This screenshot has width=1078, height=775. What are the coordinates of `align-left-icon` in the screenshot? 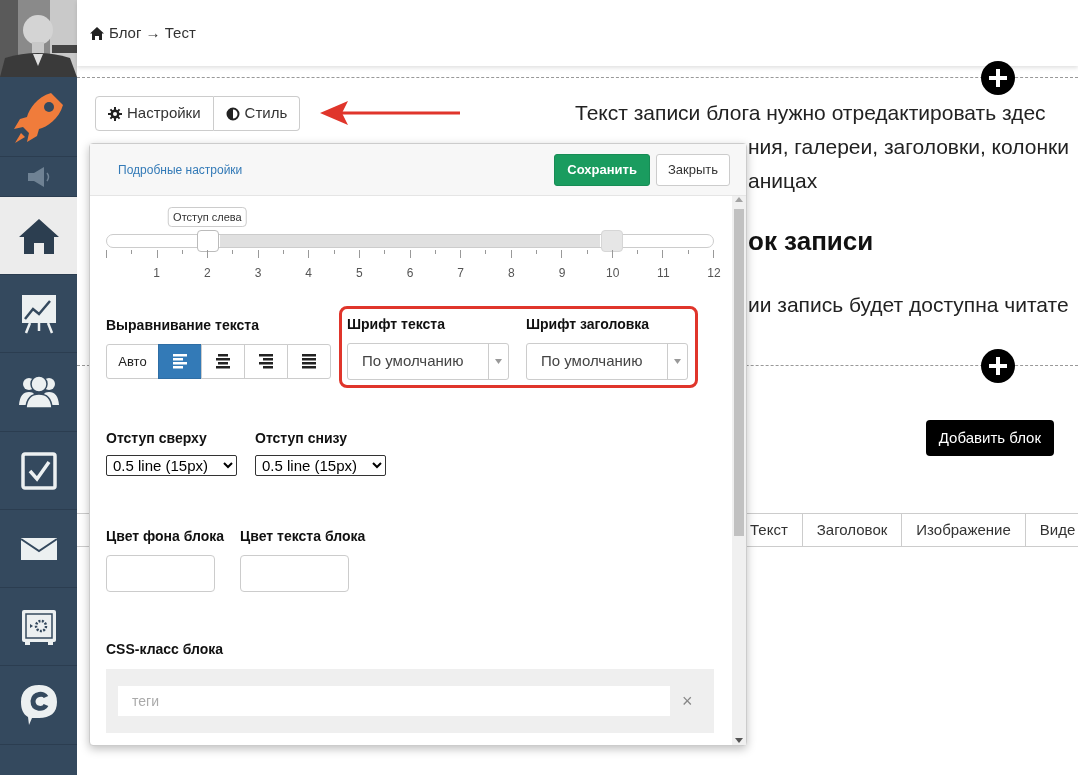 It's located at (180, 361).